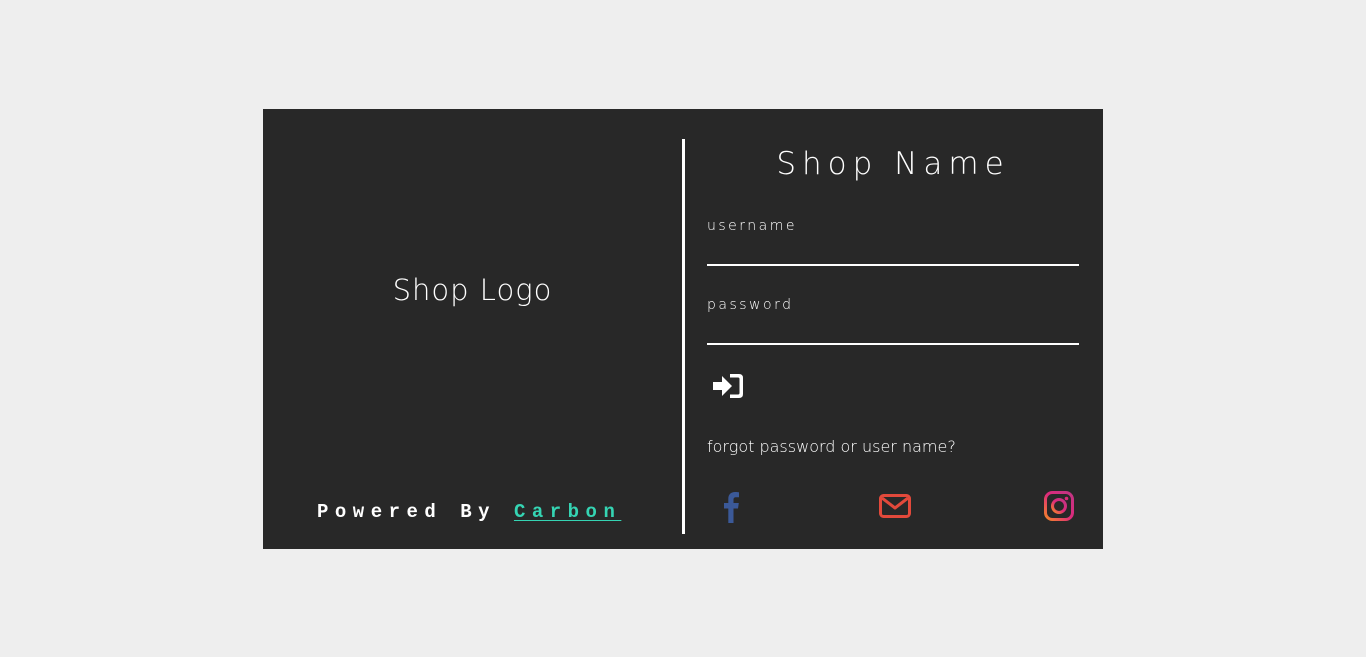 Image resolution: width=1366 pixels, height=657 pixels. I want to click on password-input, so click(893, 331).